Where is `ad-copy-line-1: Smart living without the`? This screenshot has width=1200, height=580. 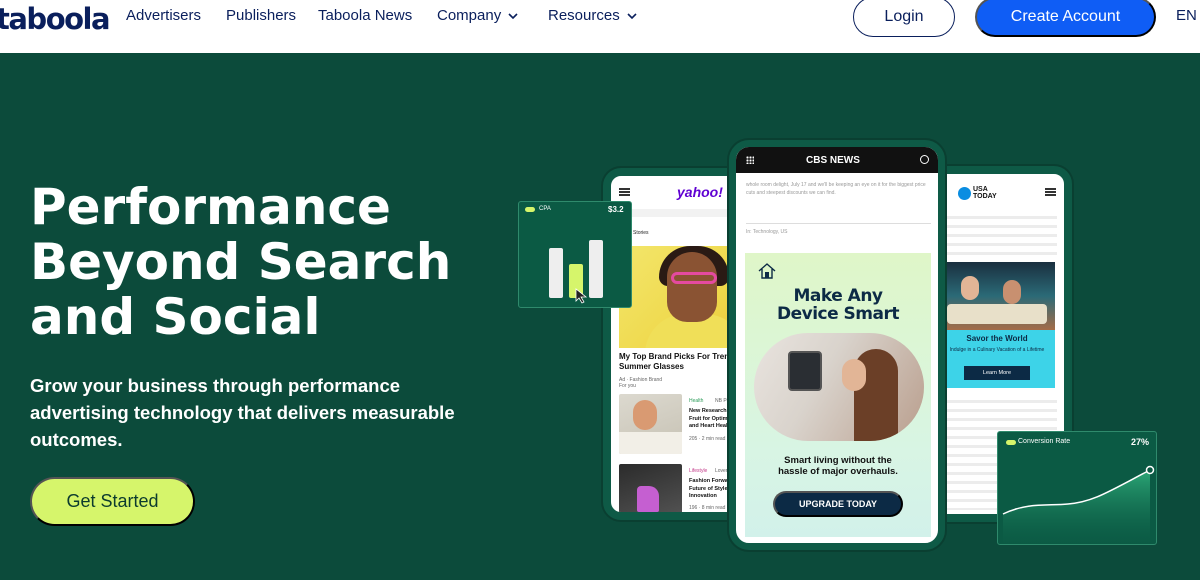 ad-copy-line-1: Smart living without the is located at coordinates (838, 460).